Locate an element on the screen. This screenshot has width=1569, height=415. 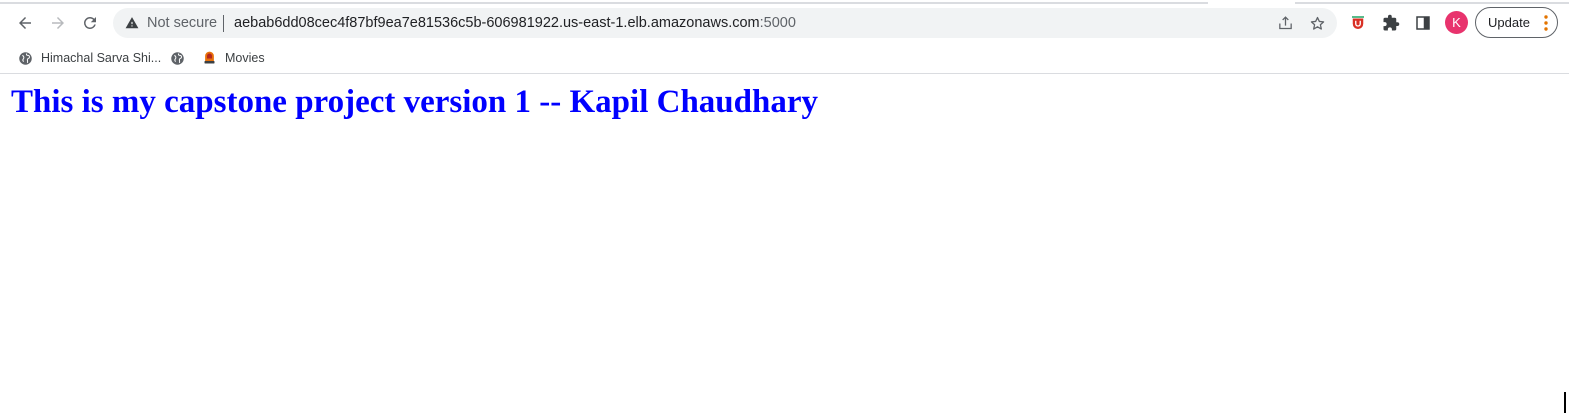
shield-extension-icon is located at coordinates (1358, 22).